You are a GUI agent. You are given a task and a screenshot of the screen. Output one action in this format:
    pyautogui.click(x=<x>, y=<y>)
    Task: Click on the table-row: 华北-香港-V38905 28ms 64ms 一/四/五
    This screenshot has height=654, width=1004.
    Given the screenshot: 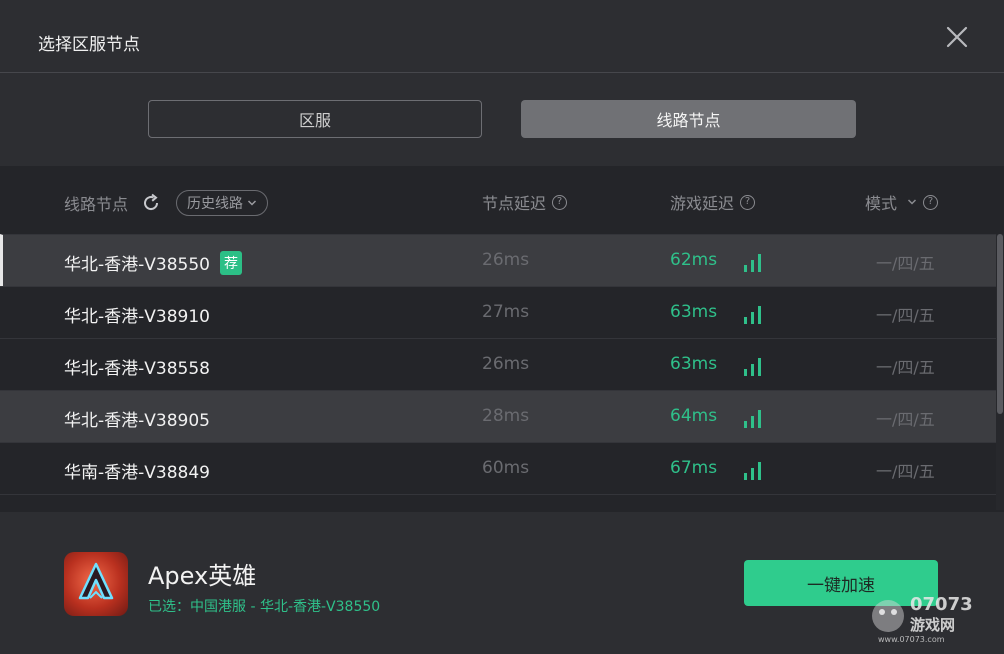 What is the action you would take?
    pyautogui.click(x=498, y=416)
    